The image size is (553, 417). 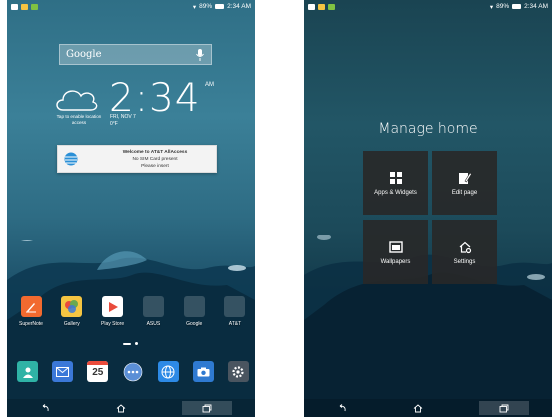 I want to click on notice-line: No SIM Card present, so click(x=155, y=159).